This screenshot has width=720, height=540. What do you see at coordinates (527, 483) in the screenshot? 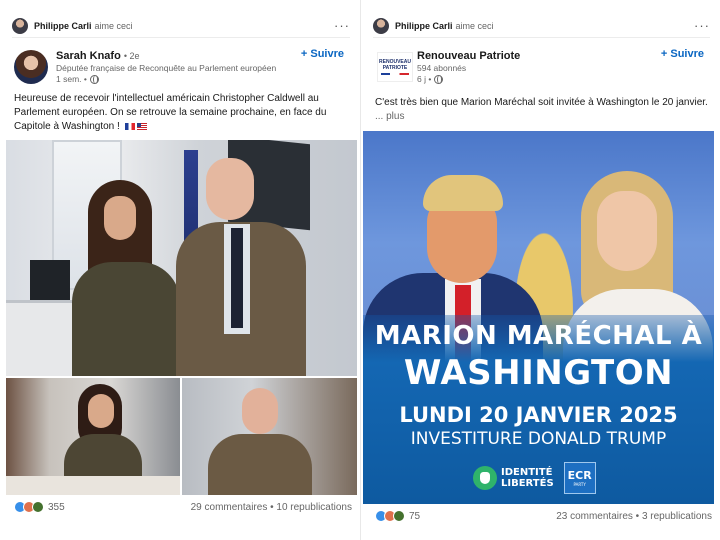
I see `id-logo-line2: LIBERTÉS` at bounding box center [527, 483].